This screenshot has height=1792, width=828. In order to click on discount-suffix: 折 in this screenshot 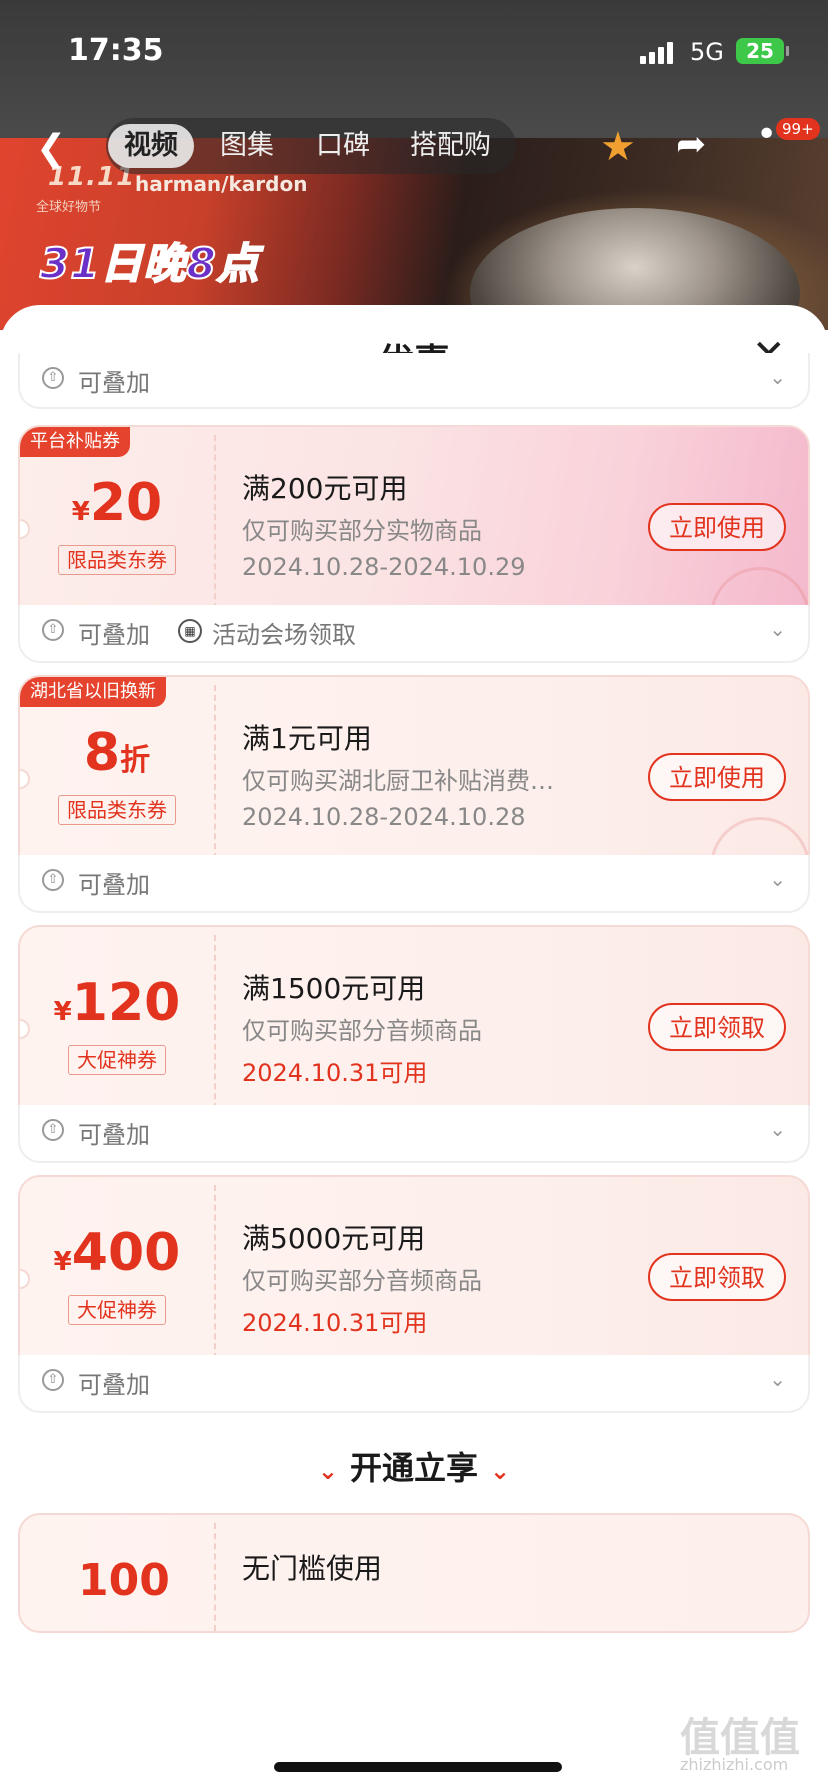, I will do `click(135, 760)`.